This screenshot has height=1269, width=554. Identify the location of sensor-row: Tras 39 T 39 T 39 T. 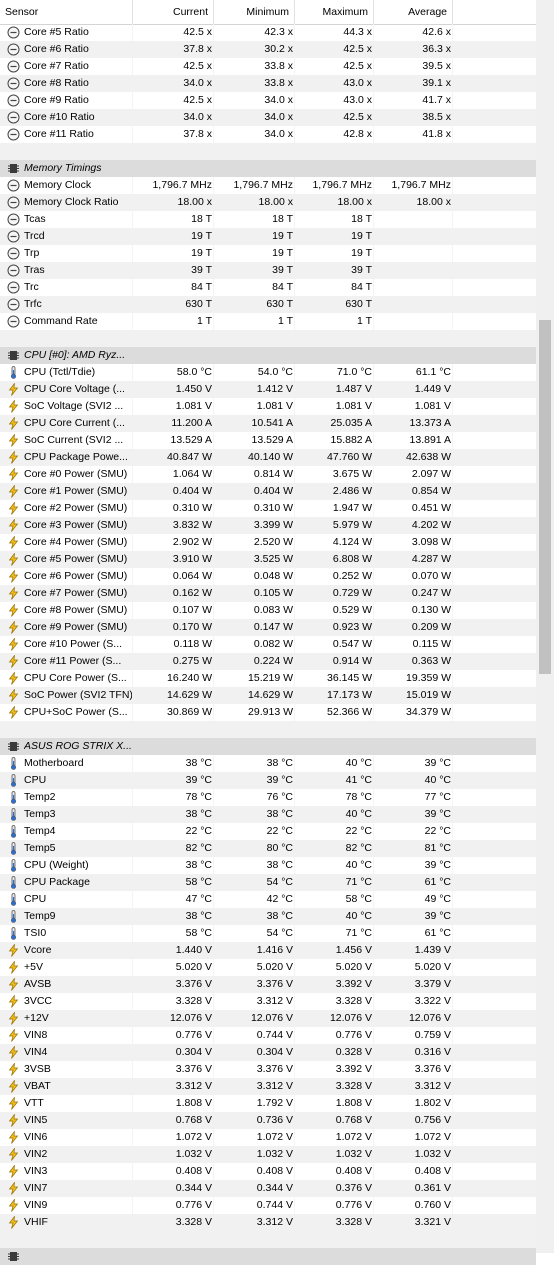
(268, 270).